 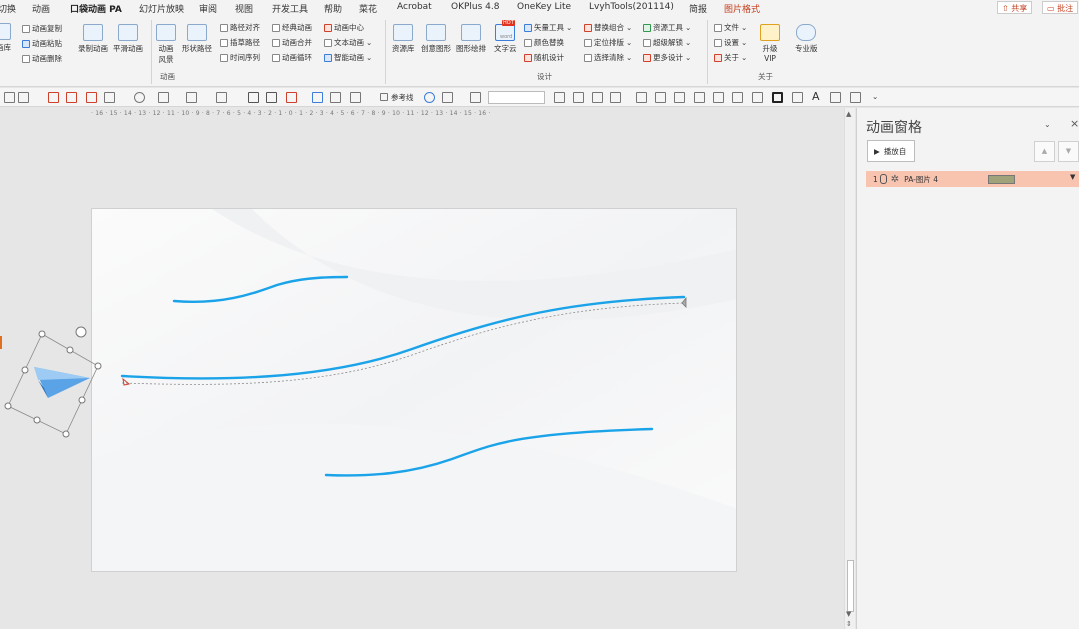 What do you see at coordinates (403, 39) in the screenshot?
I see `resource-library-button: 资源库` at bounding box center [403, 39].